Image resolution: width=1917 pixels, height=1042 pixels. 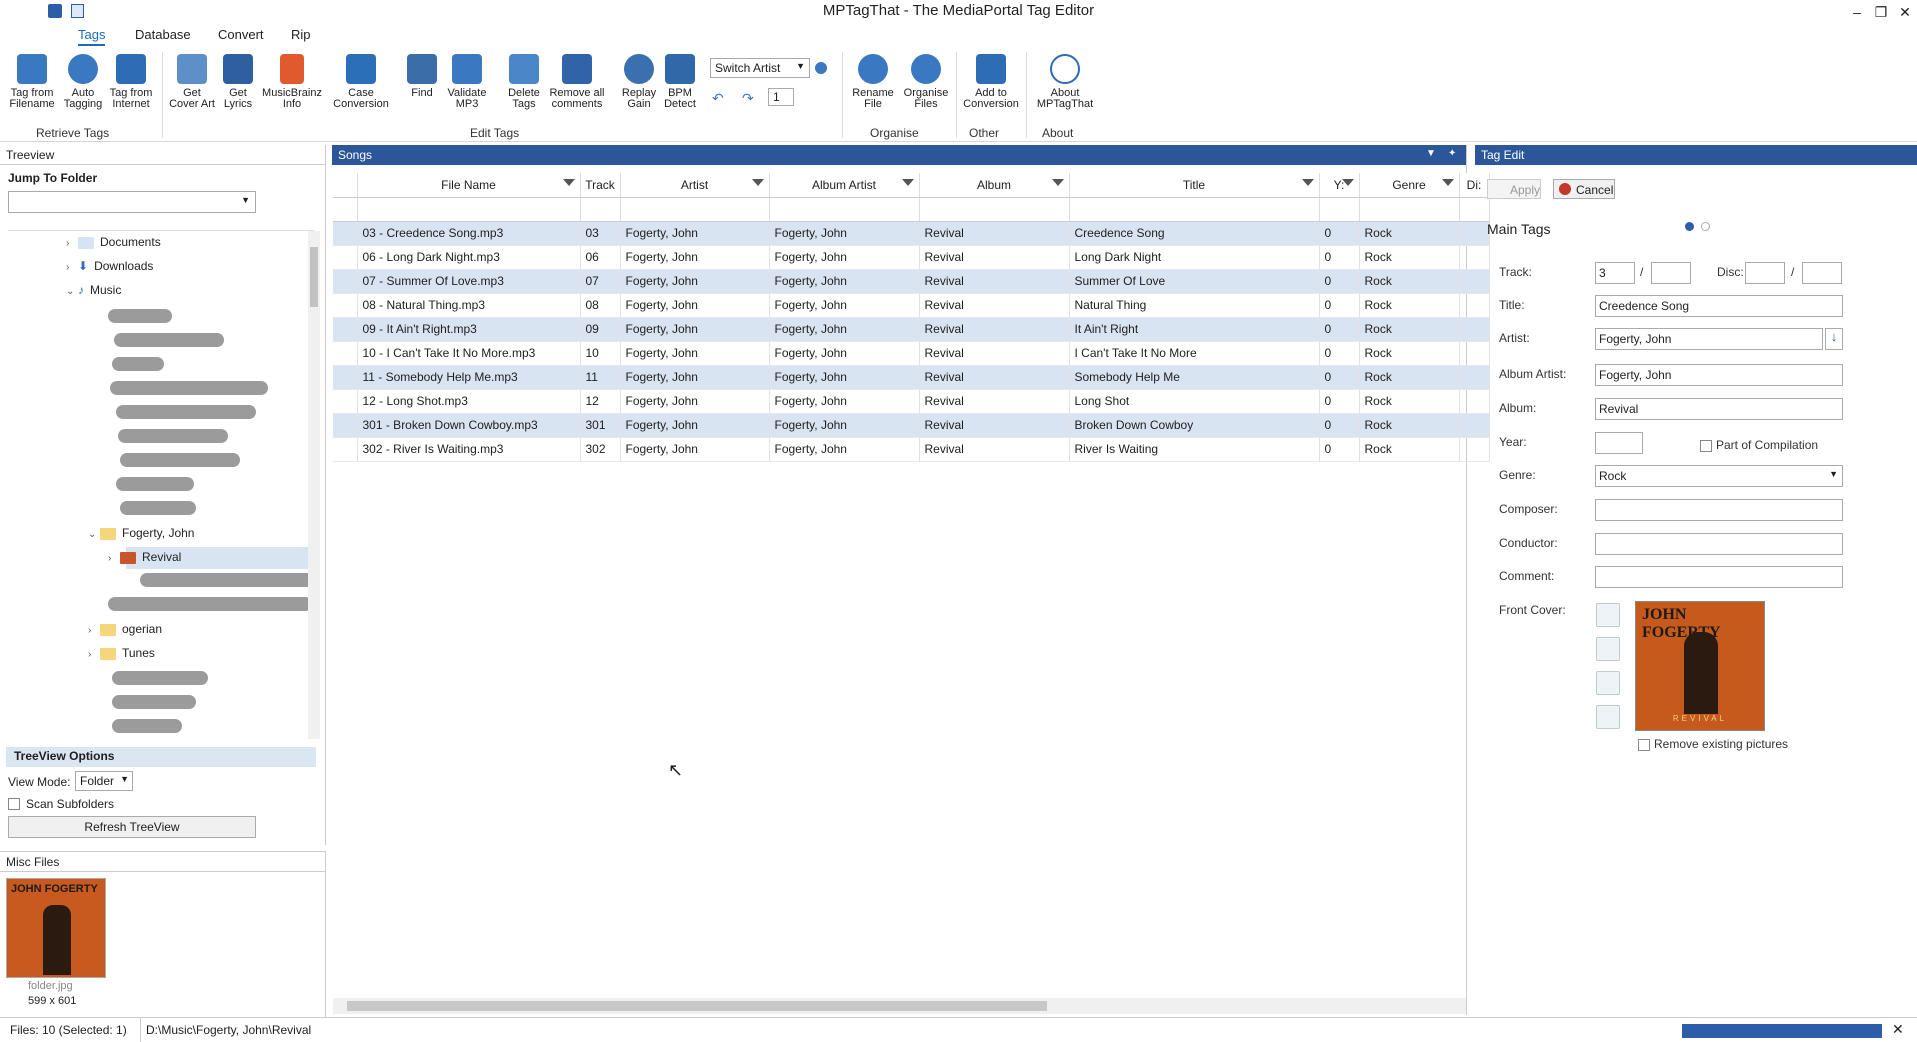 What do you see at coordinates (469, 449) in the screenshot?
I see `table-cell: 302 - River Is Waiting.mp3` at bounding box center [469, 449].